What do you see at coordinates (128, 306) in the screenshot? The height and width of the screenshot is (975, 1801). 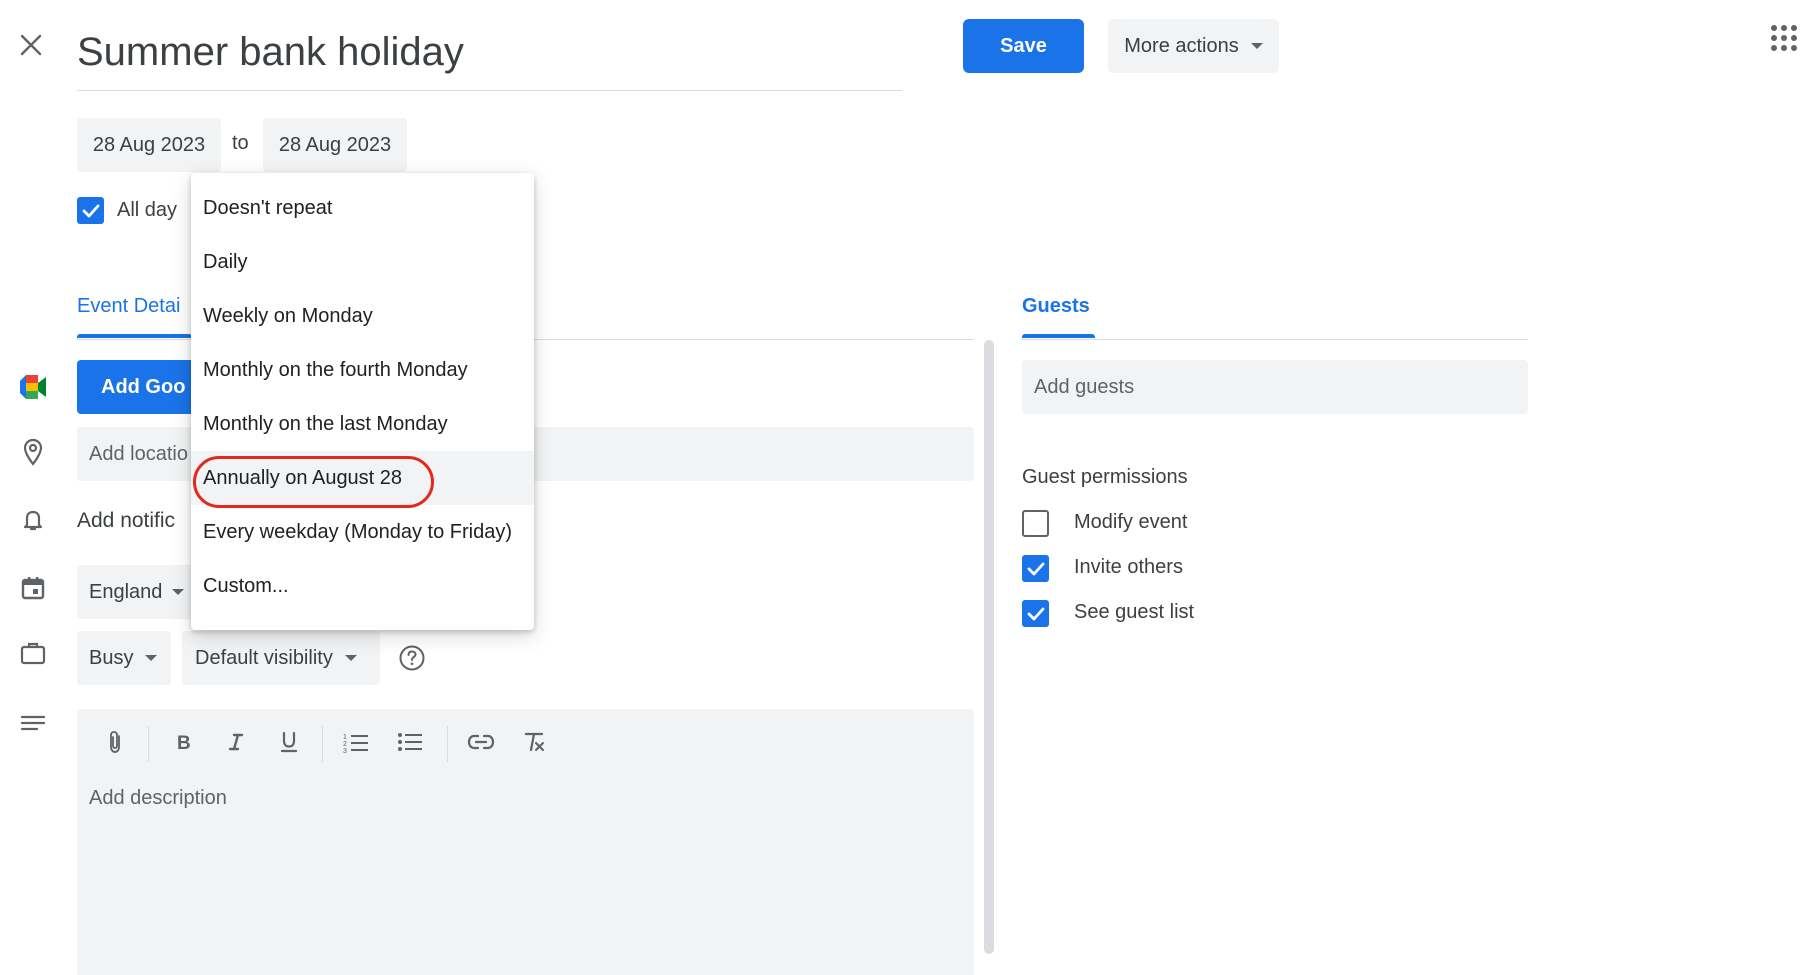 I see `tab-event-details: Event Detai` at bounding box center [128, 306].